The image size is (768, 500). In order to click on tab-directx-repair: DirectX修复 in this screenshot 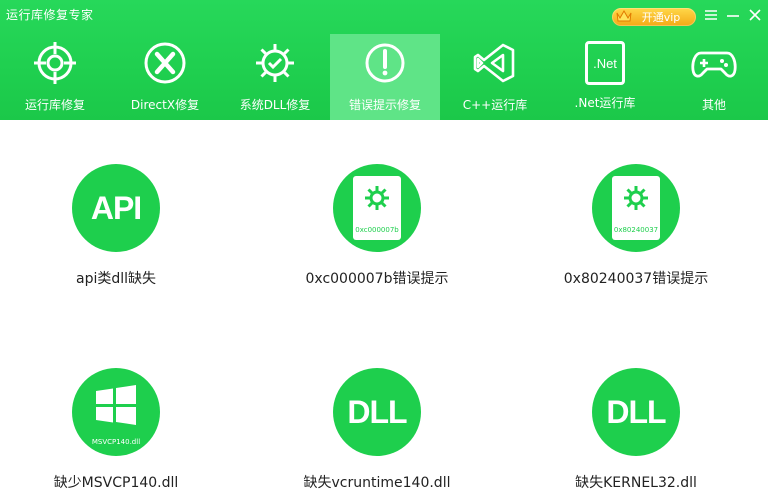, I will do `click(165, 77)`.